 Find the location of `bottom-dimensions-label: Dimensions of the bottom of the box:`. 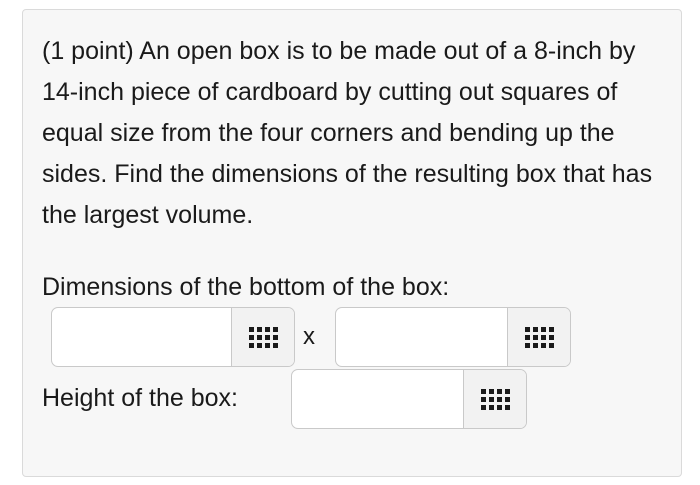

bottom-dimensions-label: Dimensions of the bottom of the box: is located at coordinates (246, 287).